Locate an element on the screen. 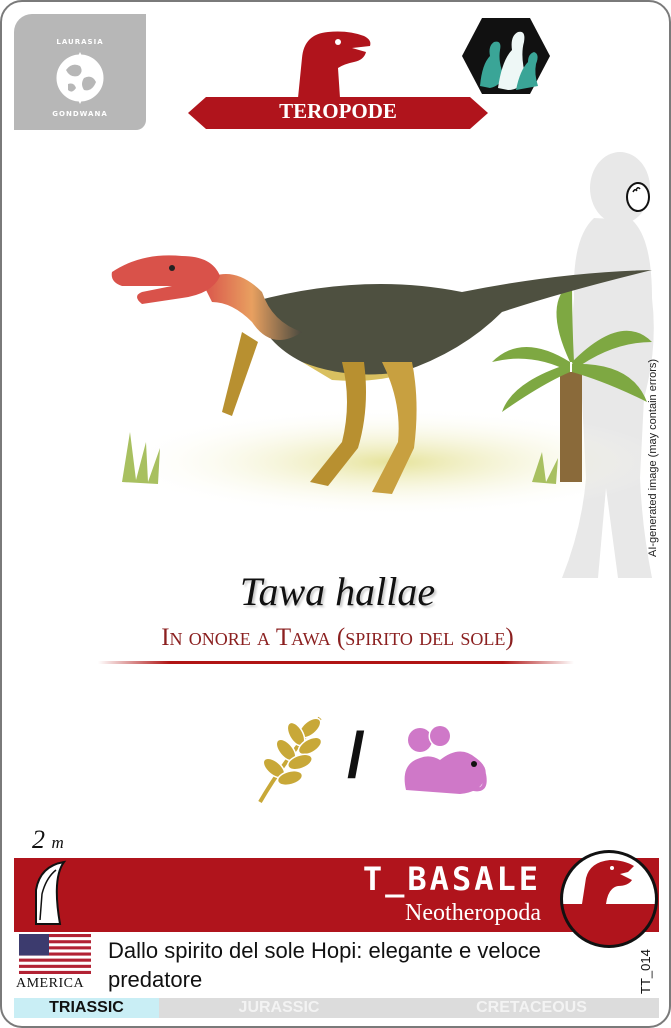 Image resolution: width=671 pixels, height=1028 pixels. size-value: 2 is located at coordinates (38, 839).